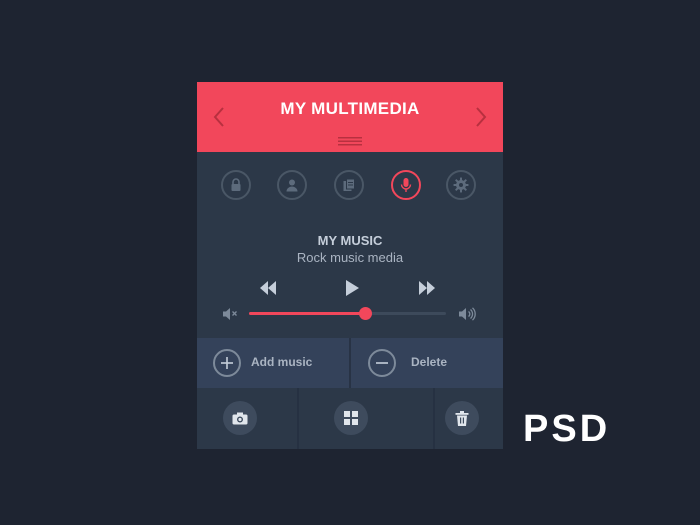 The width and height of the screenshot is (700, 525). I want to click on lock-icon, so click(236, 184).